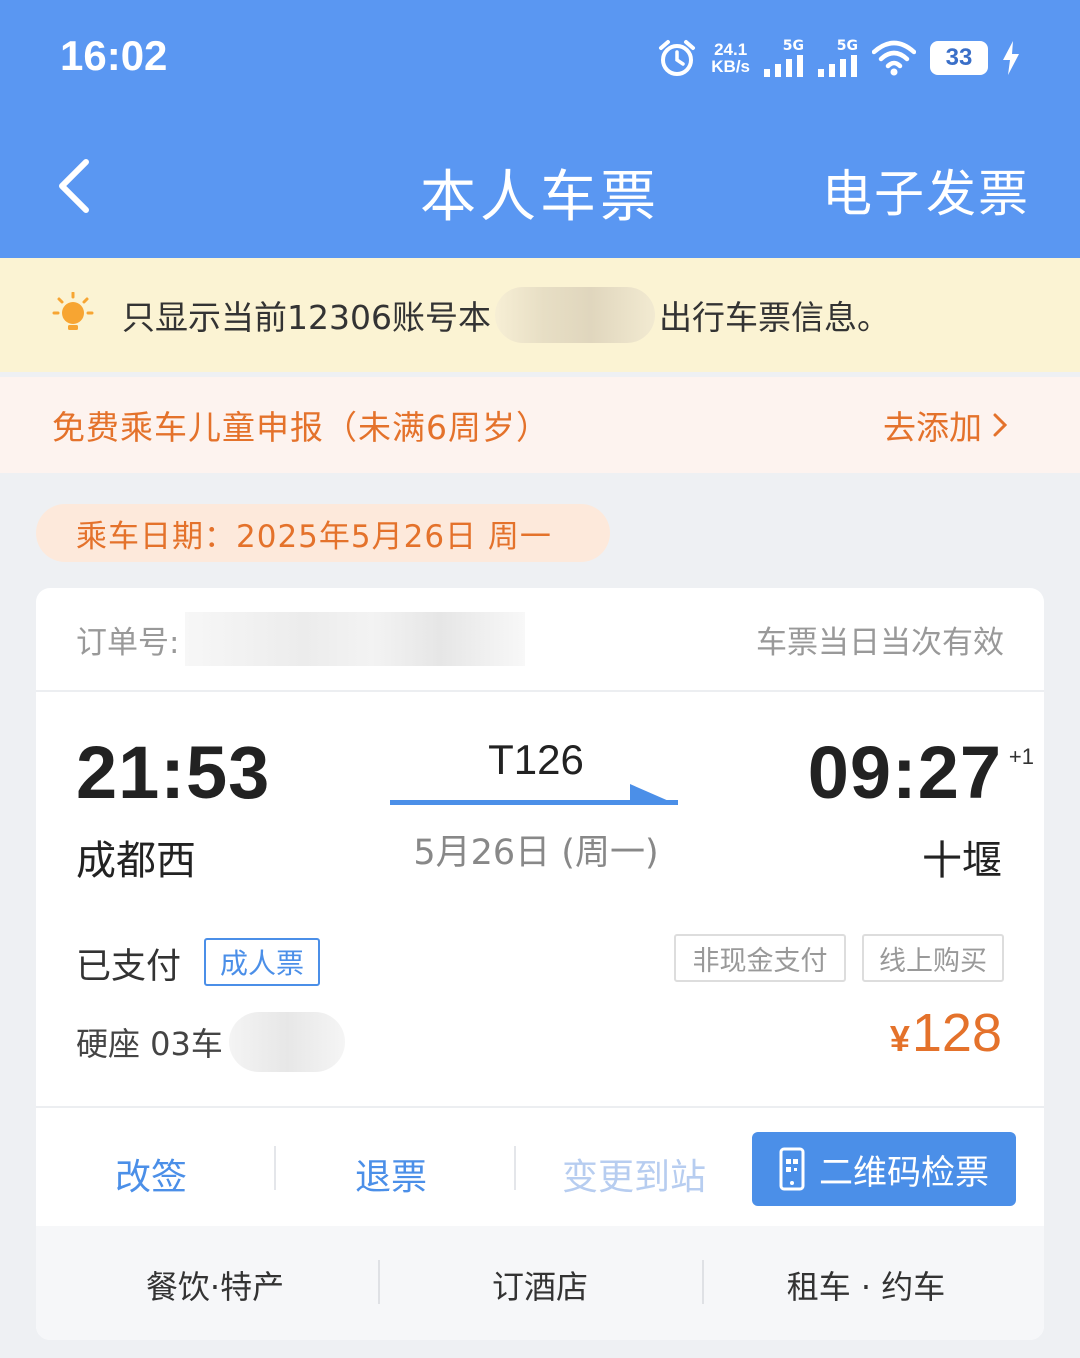  Describe the element at coordinates (959, 58) in the screenshot. I see `battery-indicator: 33` at that location.